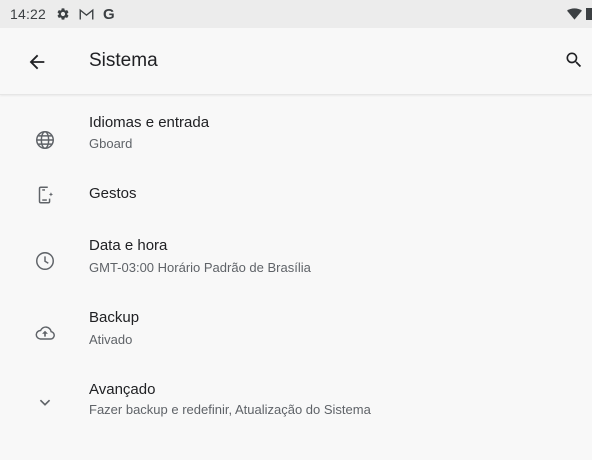  I want to click on globe-icon, so click(45, 140).